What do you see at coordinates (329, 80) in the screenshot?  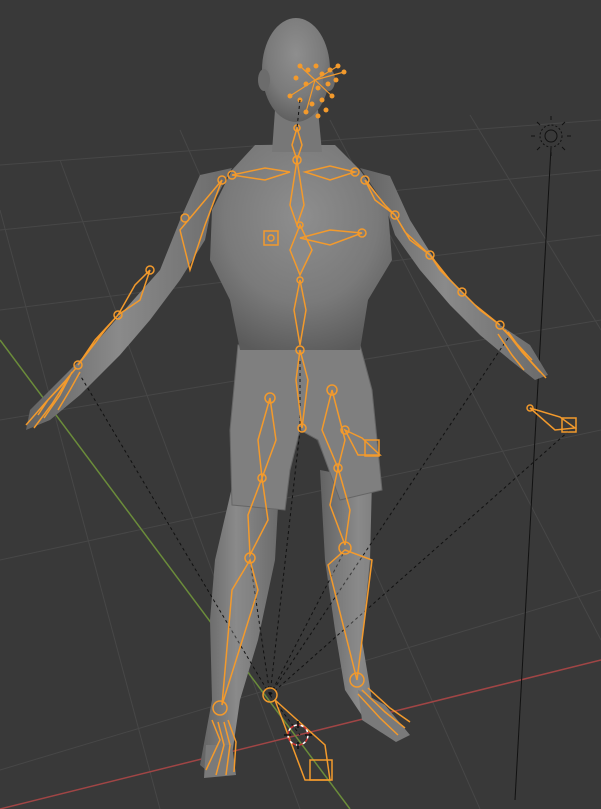 I see `right-ear` at bounding box center [329, 80].